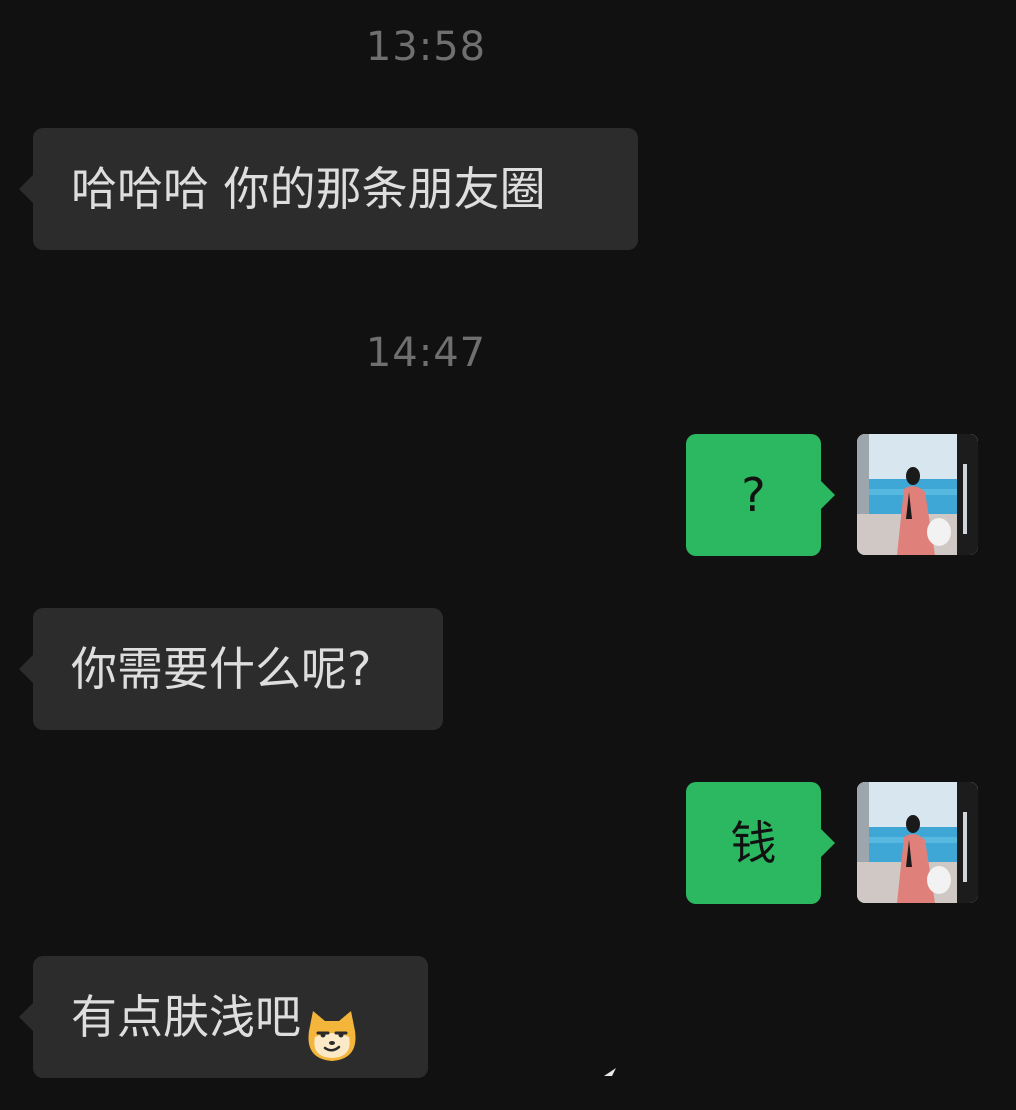 The height and width of the screenshot is (1110, 1016). Describe the element at coordinates (332, 1024) in the screenshot. I see `smug-cat-emoji-icon` at that location.